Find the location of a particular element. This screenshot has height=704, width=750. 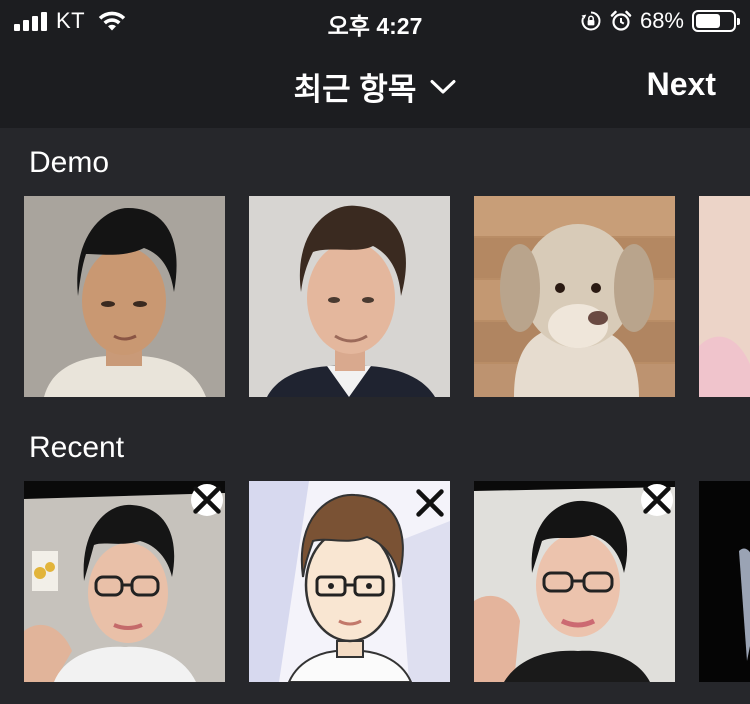

demo-photo-partial is located at coordinates (724, 296).